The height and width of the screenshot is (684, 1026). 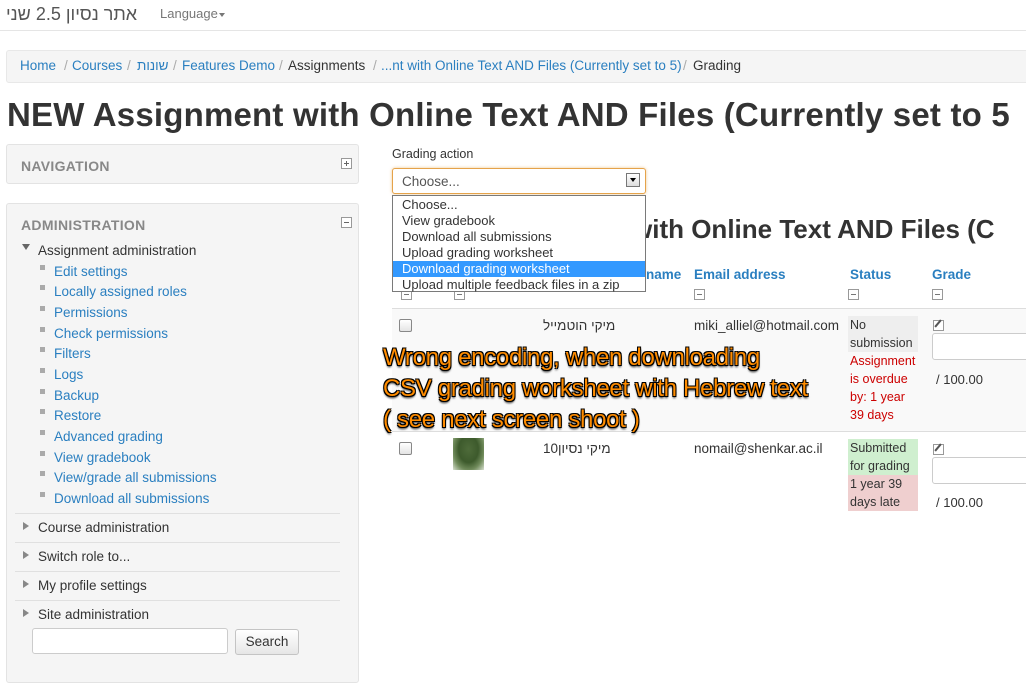 What do you see at coordinates (579, 325) in the screenshot?
I see `user-name-link: מיקי הוטמייל` at bounding box center [579, 325].